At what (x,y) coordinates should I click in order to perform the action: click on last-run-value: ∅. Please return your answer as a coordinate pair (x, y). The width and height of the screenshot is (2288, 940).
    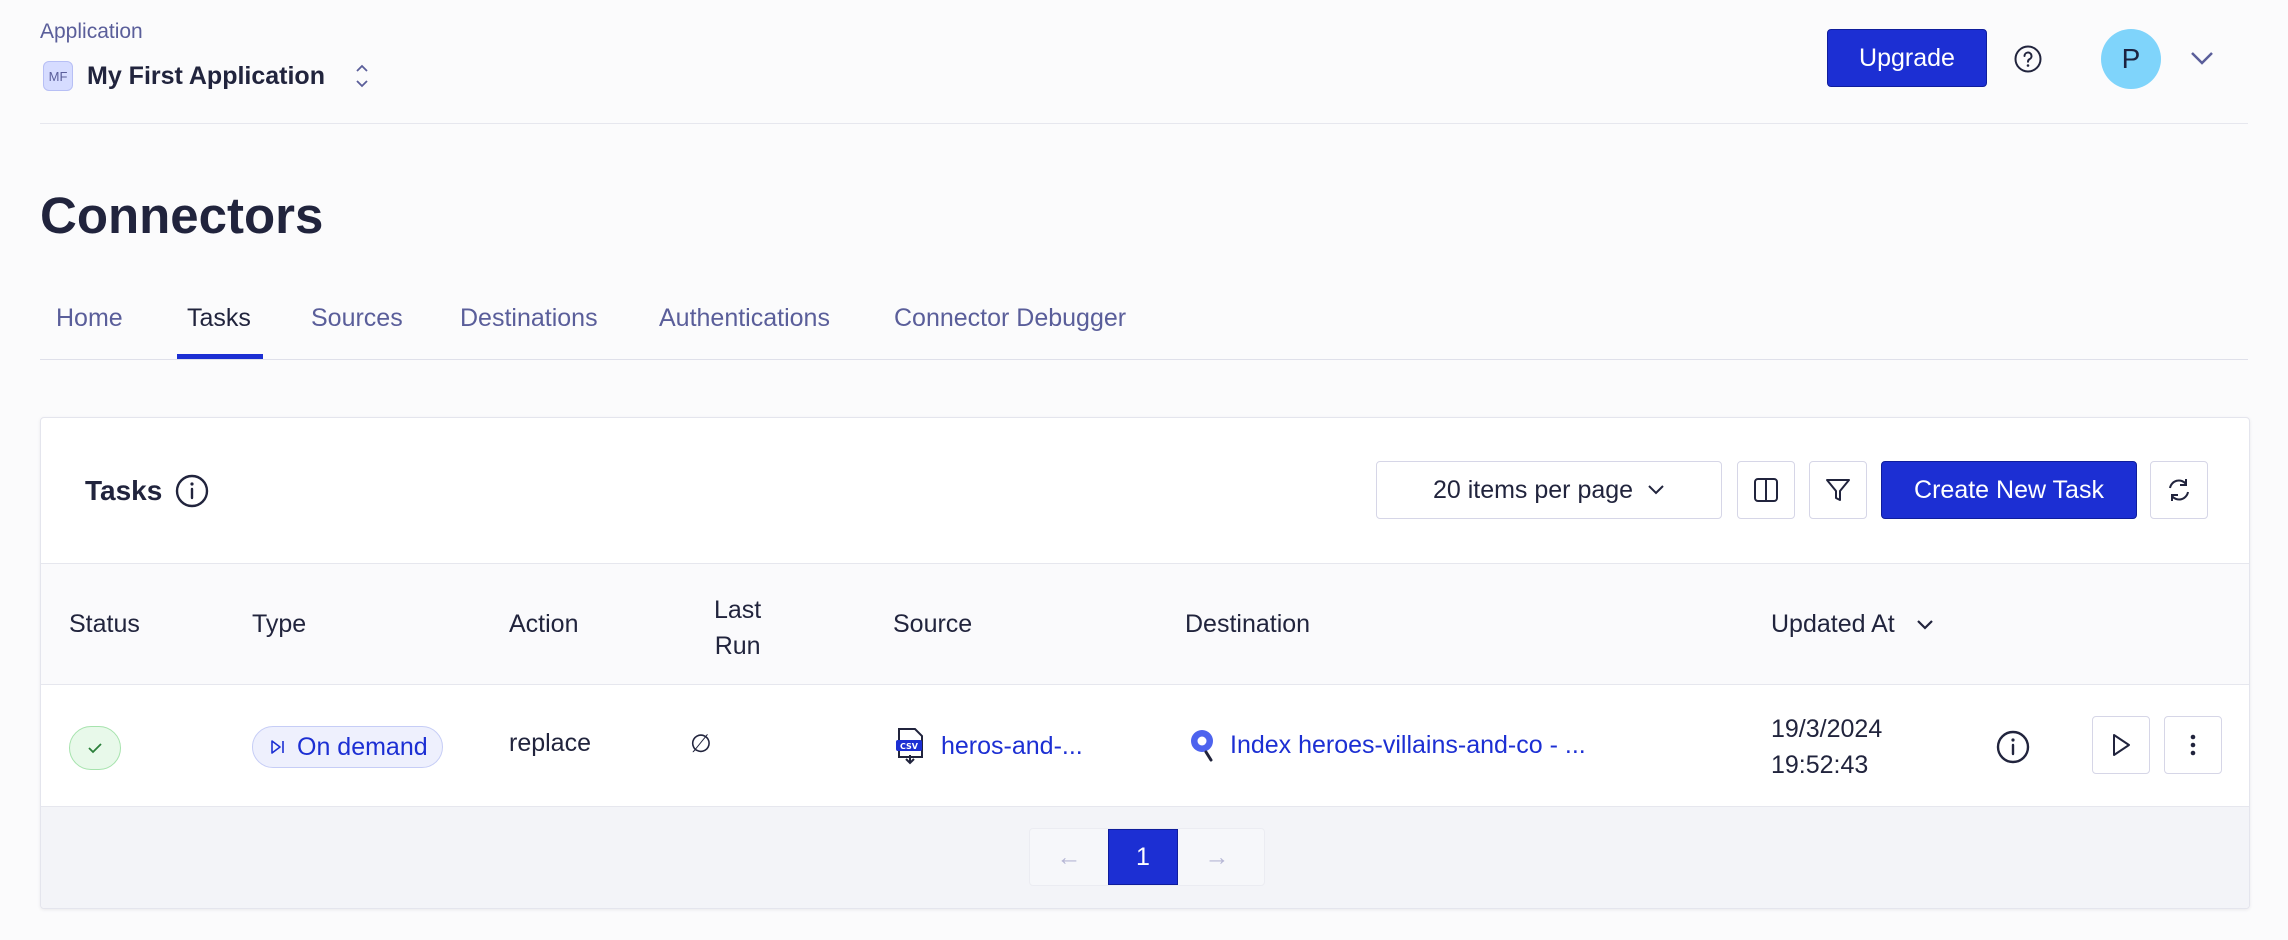
    Looking at the image, I should click on (701, 744).